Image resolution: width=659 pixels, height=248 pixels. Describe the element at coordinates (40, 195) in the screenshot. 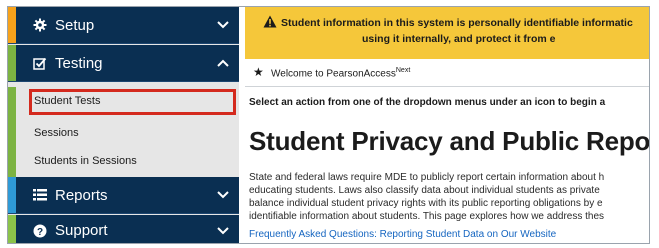

I see `reports-icon` at that location.